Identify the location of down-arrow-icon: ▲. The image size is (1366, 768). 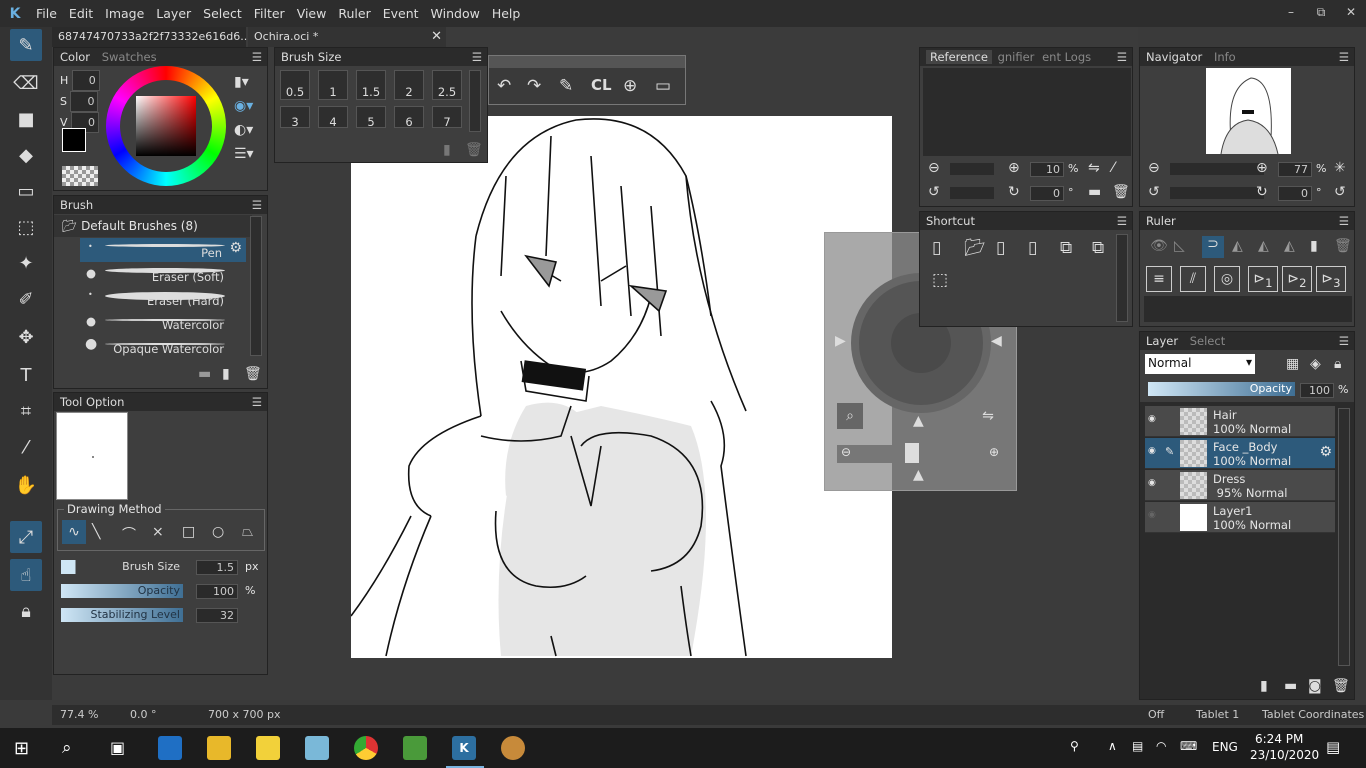
(918, 475).